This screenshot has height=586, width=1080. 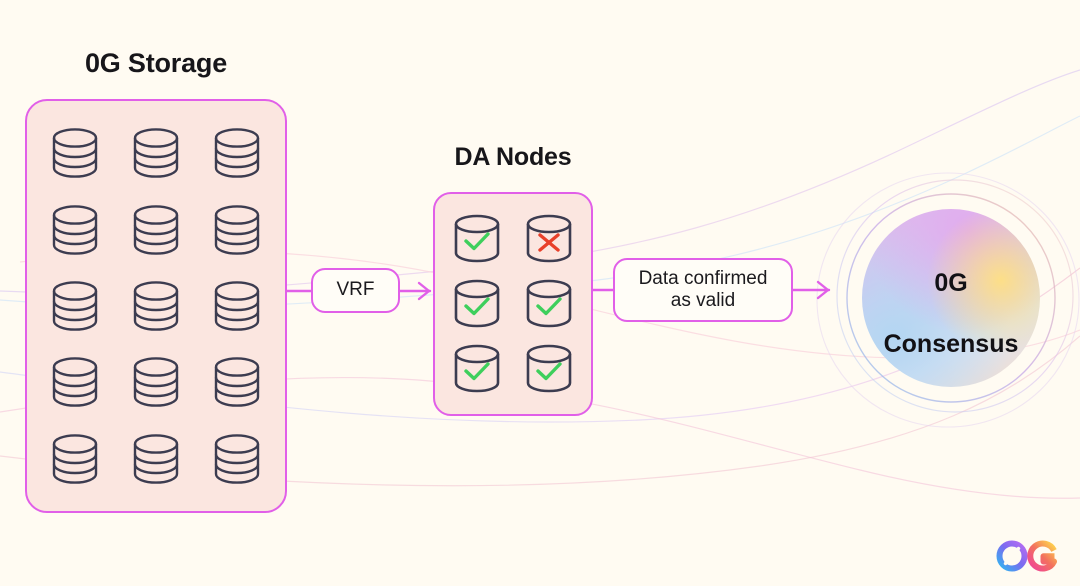 I want to click on consensus-label: 0G Consensus, so click(x=951, y=298).